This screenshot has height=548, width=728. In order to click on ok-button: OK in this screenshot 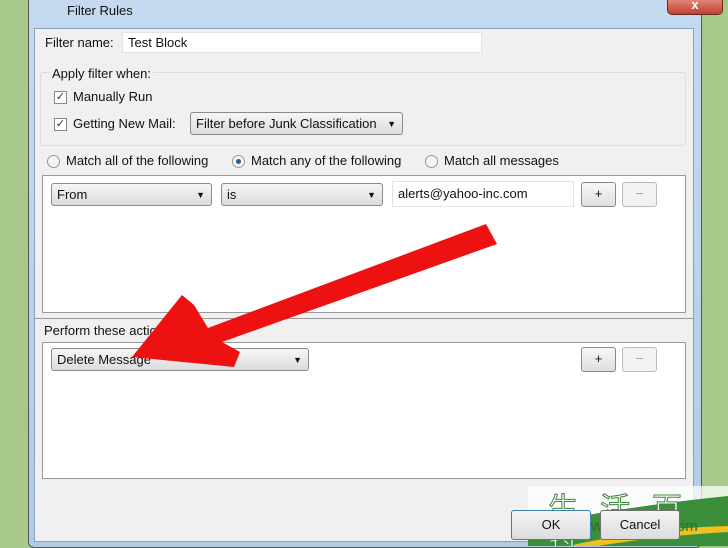, I will do `click(551, 525)`.